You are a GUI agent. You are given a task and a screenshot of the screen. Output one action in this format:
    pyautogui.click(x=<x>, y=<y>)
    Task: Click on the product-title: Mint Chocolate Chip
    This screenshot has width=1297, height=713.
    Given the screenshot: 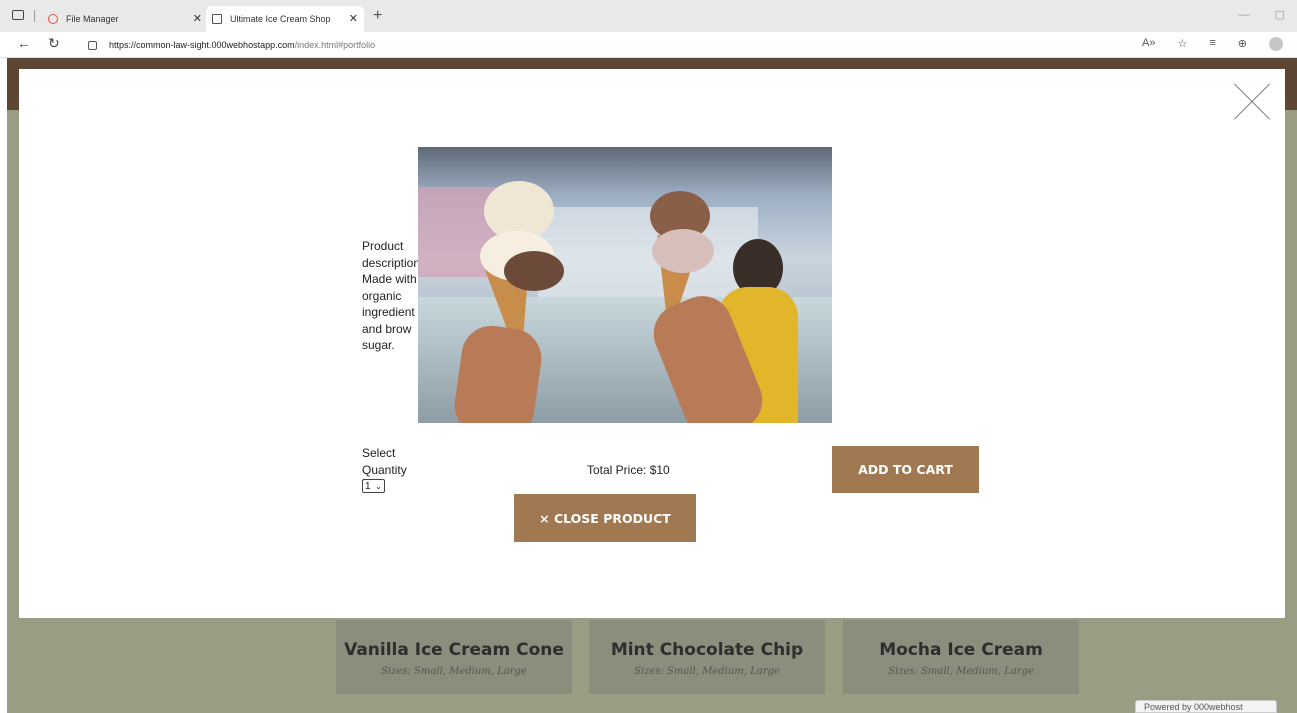 What is the action you would take?
    pyautogui.click(x=707, y=650)
    